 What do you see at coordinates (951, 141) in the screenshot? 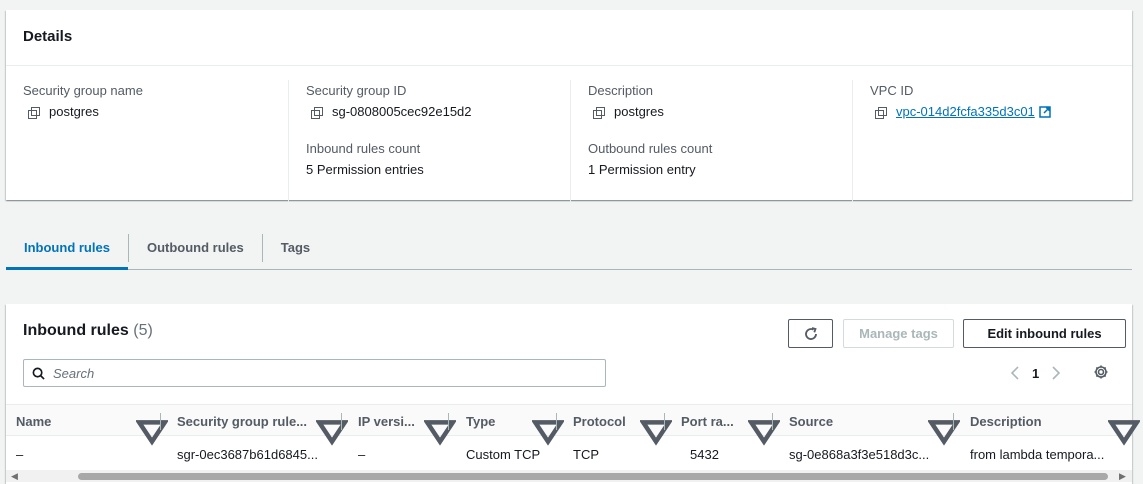
I see `details-col-vpc: VPC ID vpc-014d2fcfa335d3c01` at bounding box center [951, 141].